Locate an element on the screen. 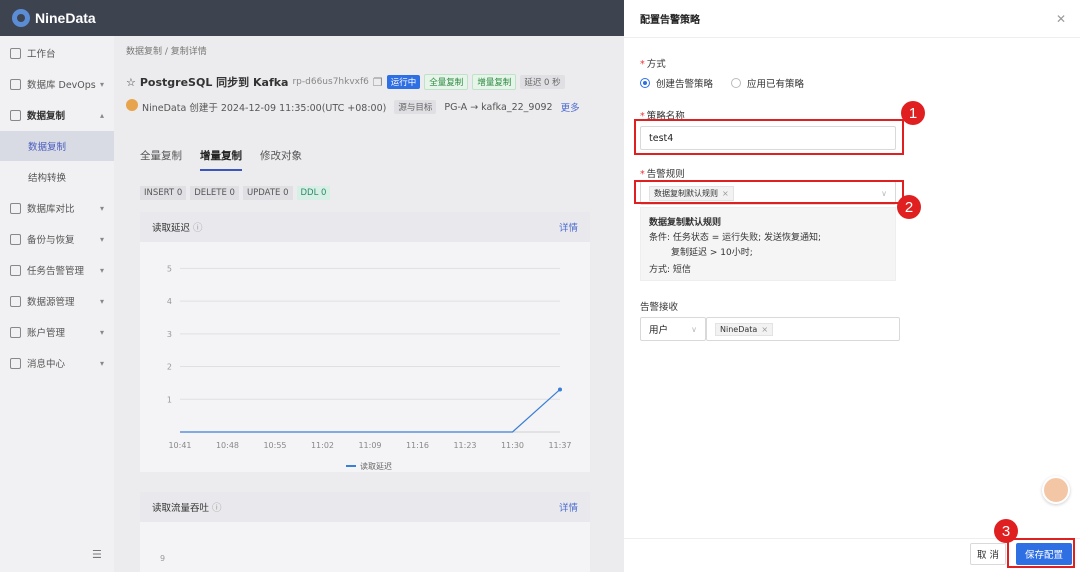  tab-incremental: 增量复制 is located at coordinates (221, 159).